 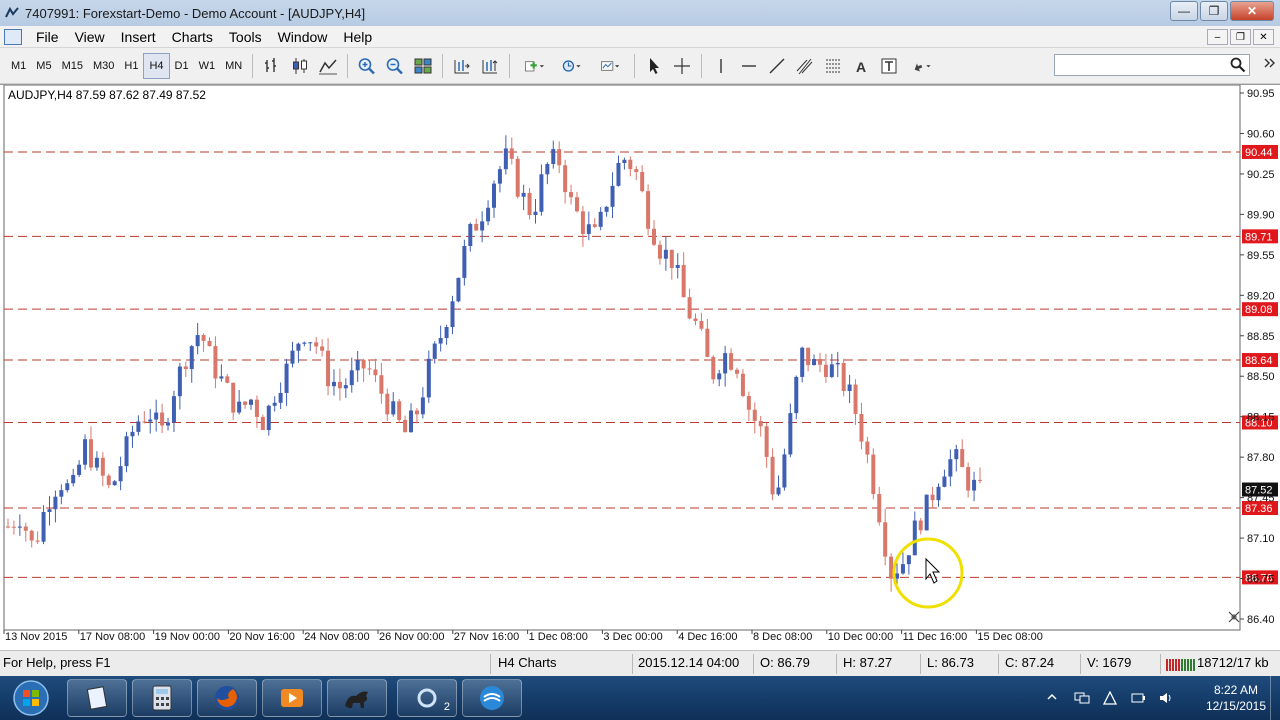 What do you see at coordinates (1233, 662) in the screenshot?
I see `status-traffic: 18712/17 kb` at bounding box center [1233, 662].